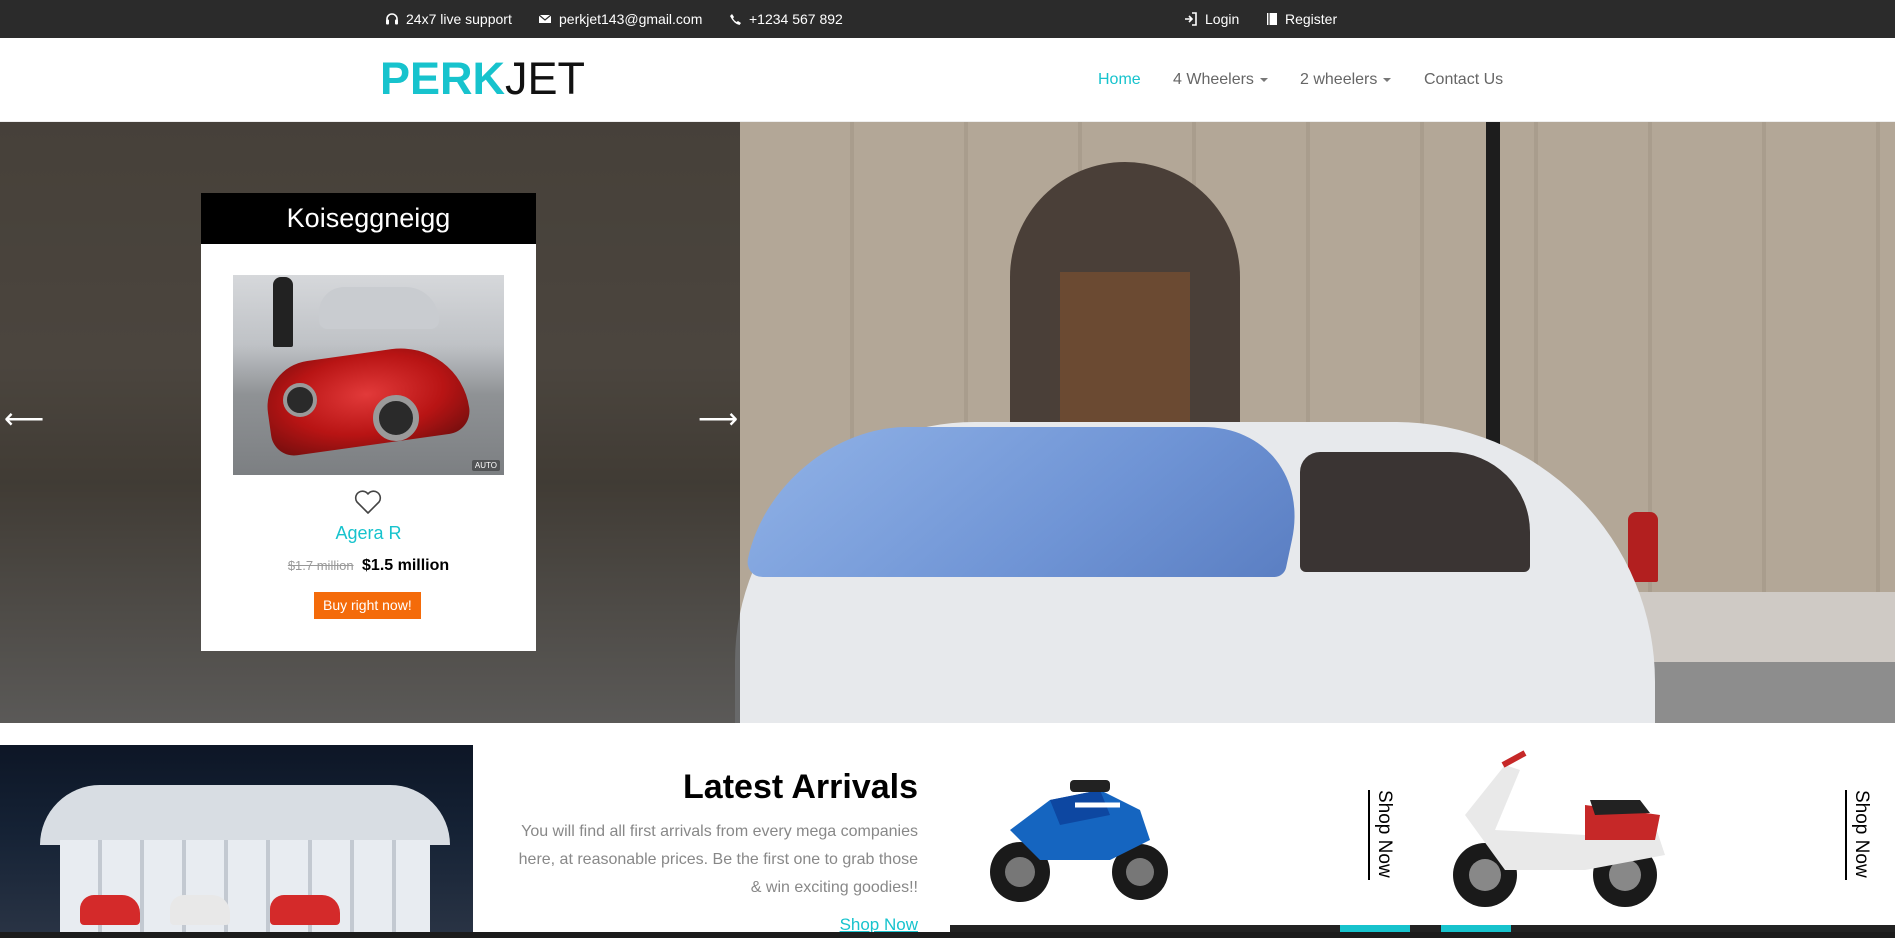 This screenshot has height=938, width=1895. Describe the element at coordinates (735, 19) in the screenshot. I see `phone-icon` at that location.